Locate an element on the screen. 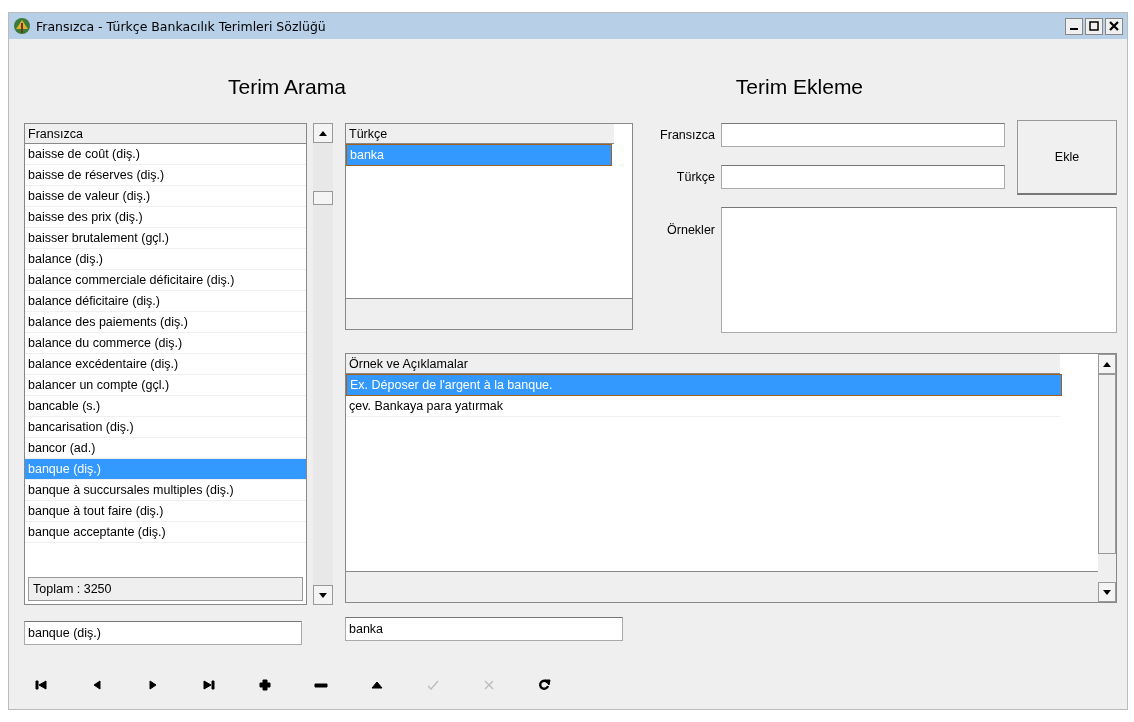 This screenshot has height=722, width=1134. maximize-button is located at coordinates (1094, 26).